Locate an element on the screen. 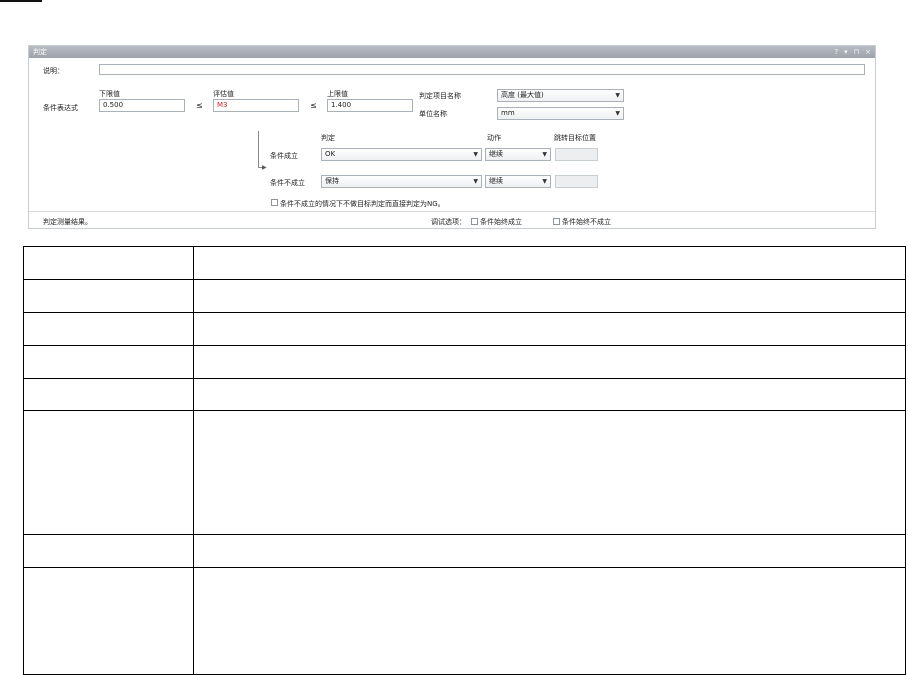  ng-option-checkbox is located at coordinates (274, 202).